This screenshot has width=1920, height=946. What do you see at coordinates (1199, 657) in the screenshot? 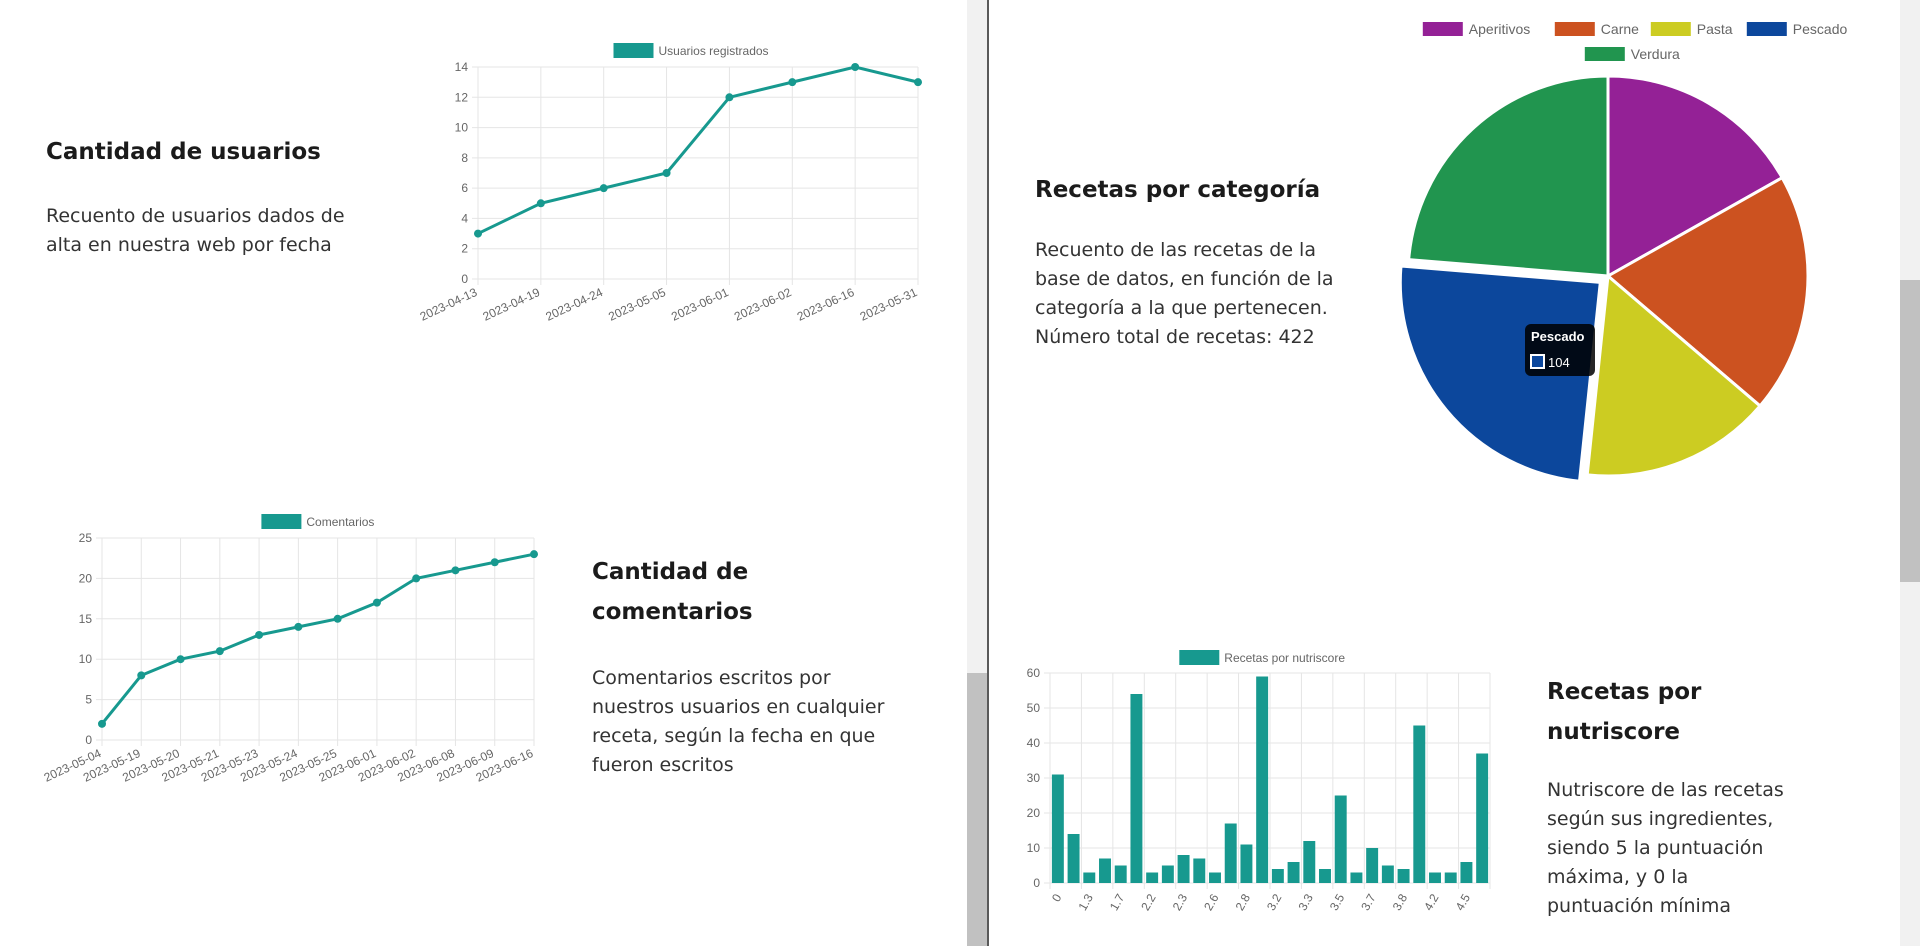
I see `nutriscore-legend-swatch` at bounding box center [1199, 657].